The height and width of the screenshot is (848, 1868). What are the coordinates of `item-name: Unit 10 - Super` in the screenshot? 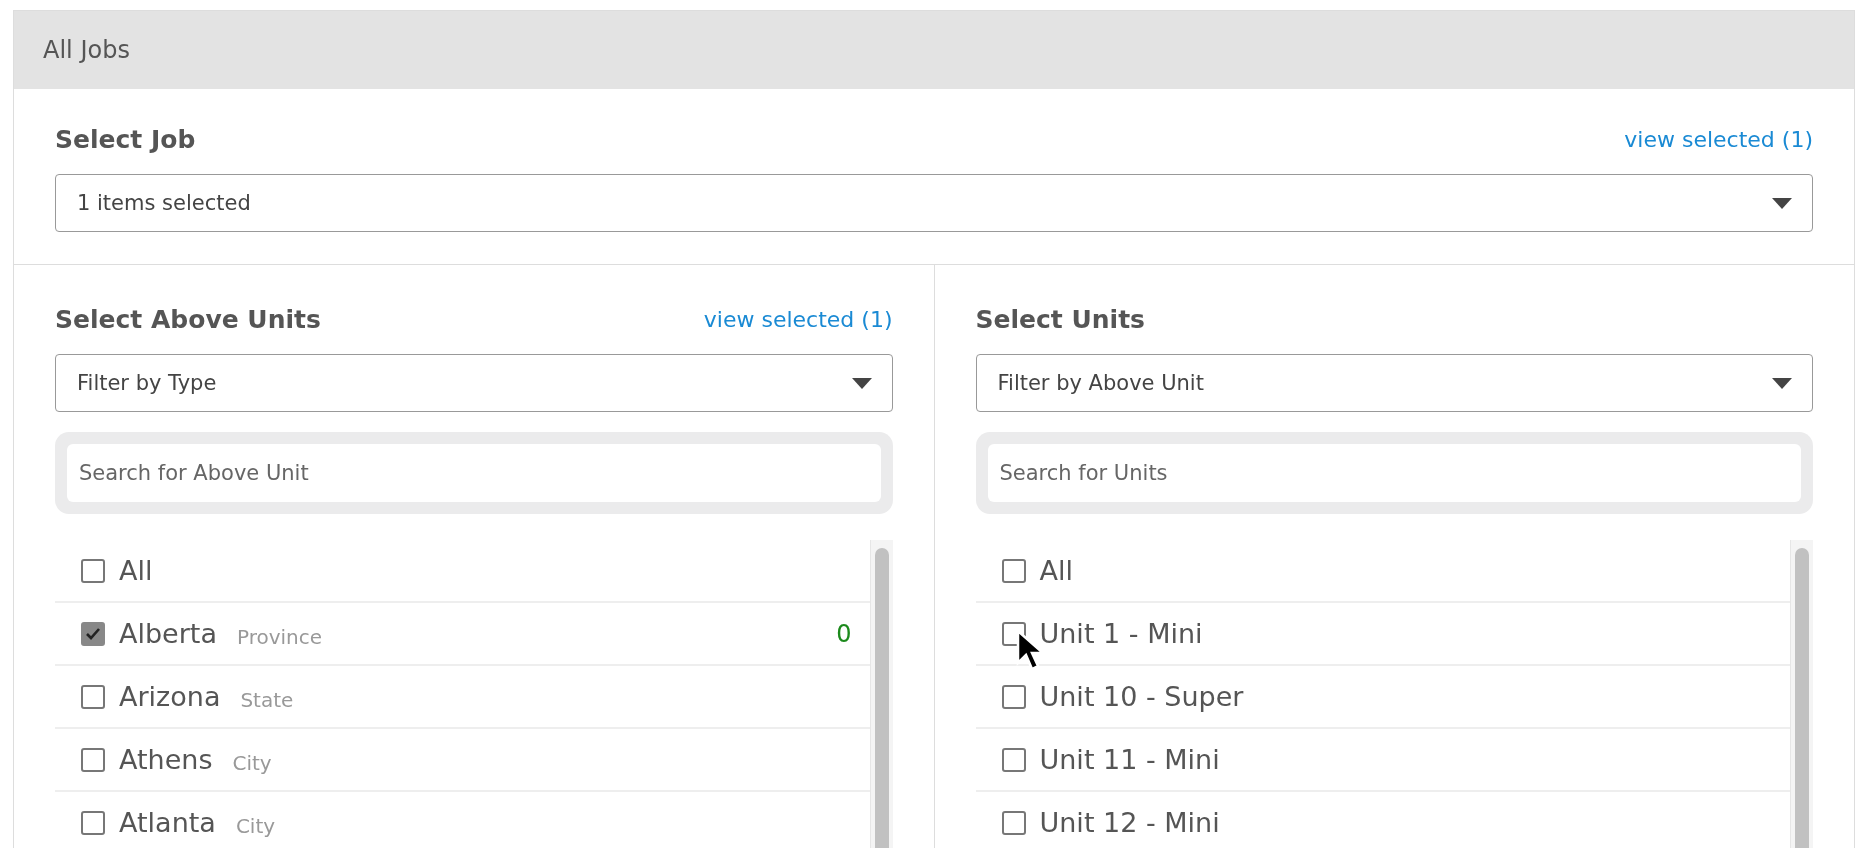 It's located at (1141, 696).